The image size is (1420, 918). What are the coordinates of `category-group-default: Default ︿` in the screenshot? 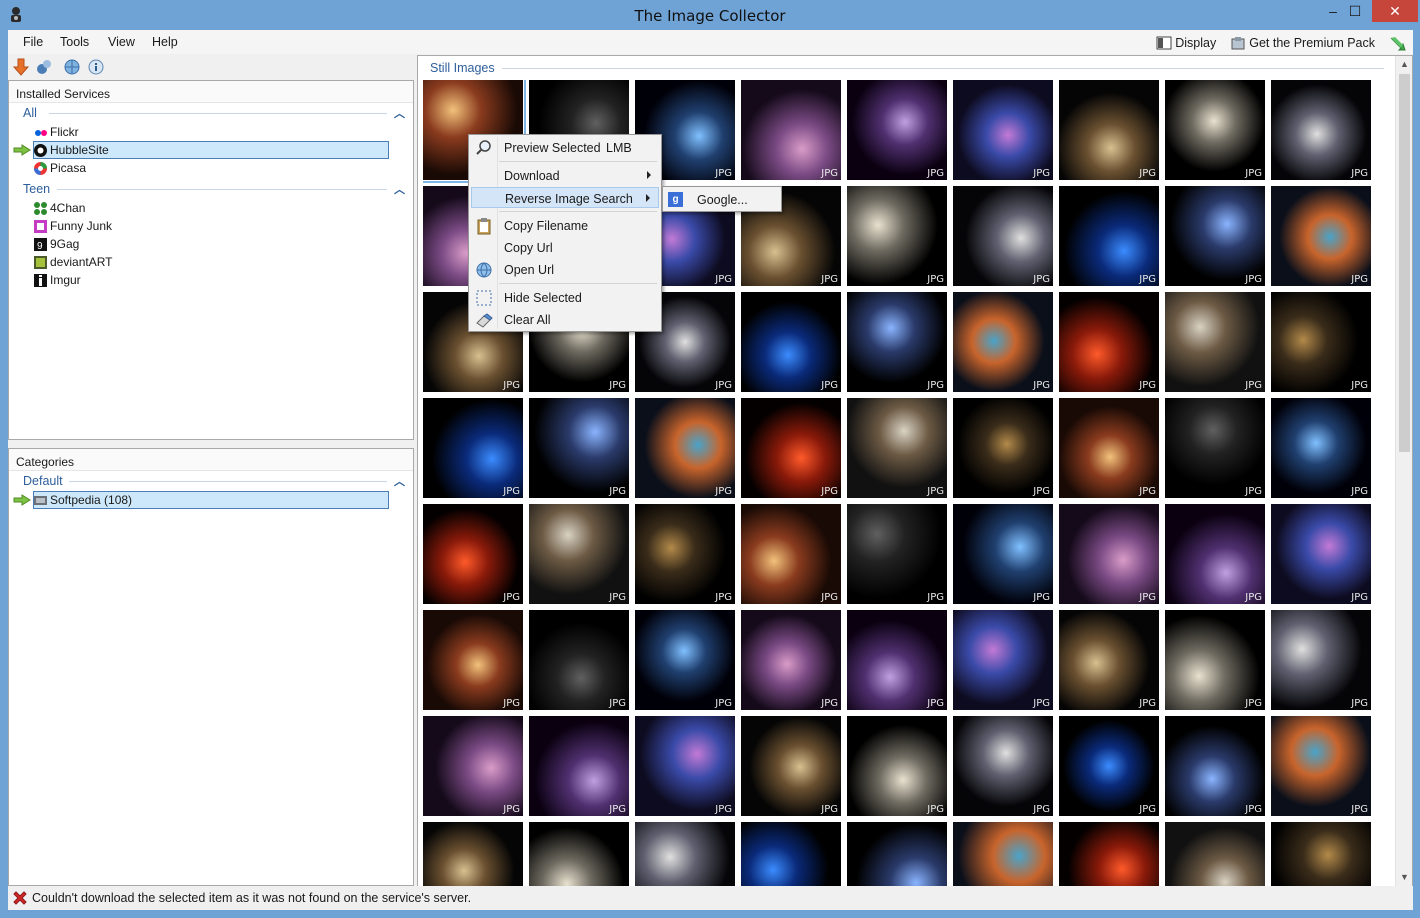 It's located at (211, 481).